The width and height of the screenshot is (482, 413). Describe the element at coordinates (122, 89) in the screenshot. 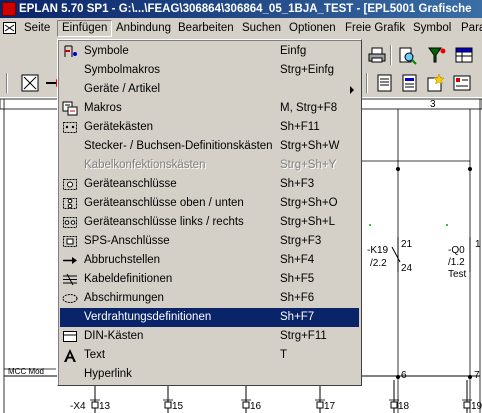

I see `menu-item-label: Geräte / Artikel` at that location.